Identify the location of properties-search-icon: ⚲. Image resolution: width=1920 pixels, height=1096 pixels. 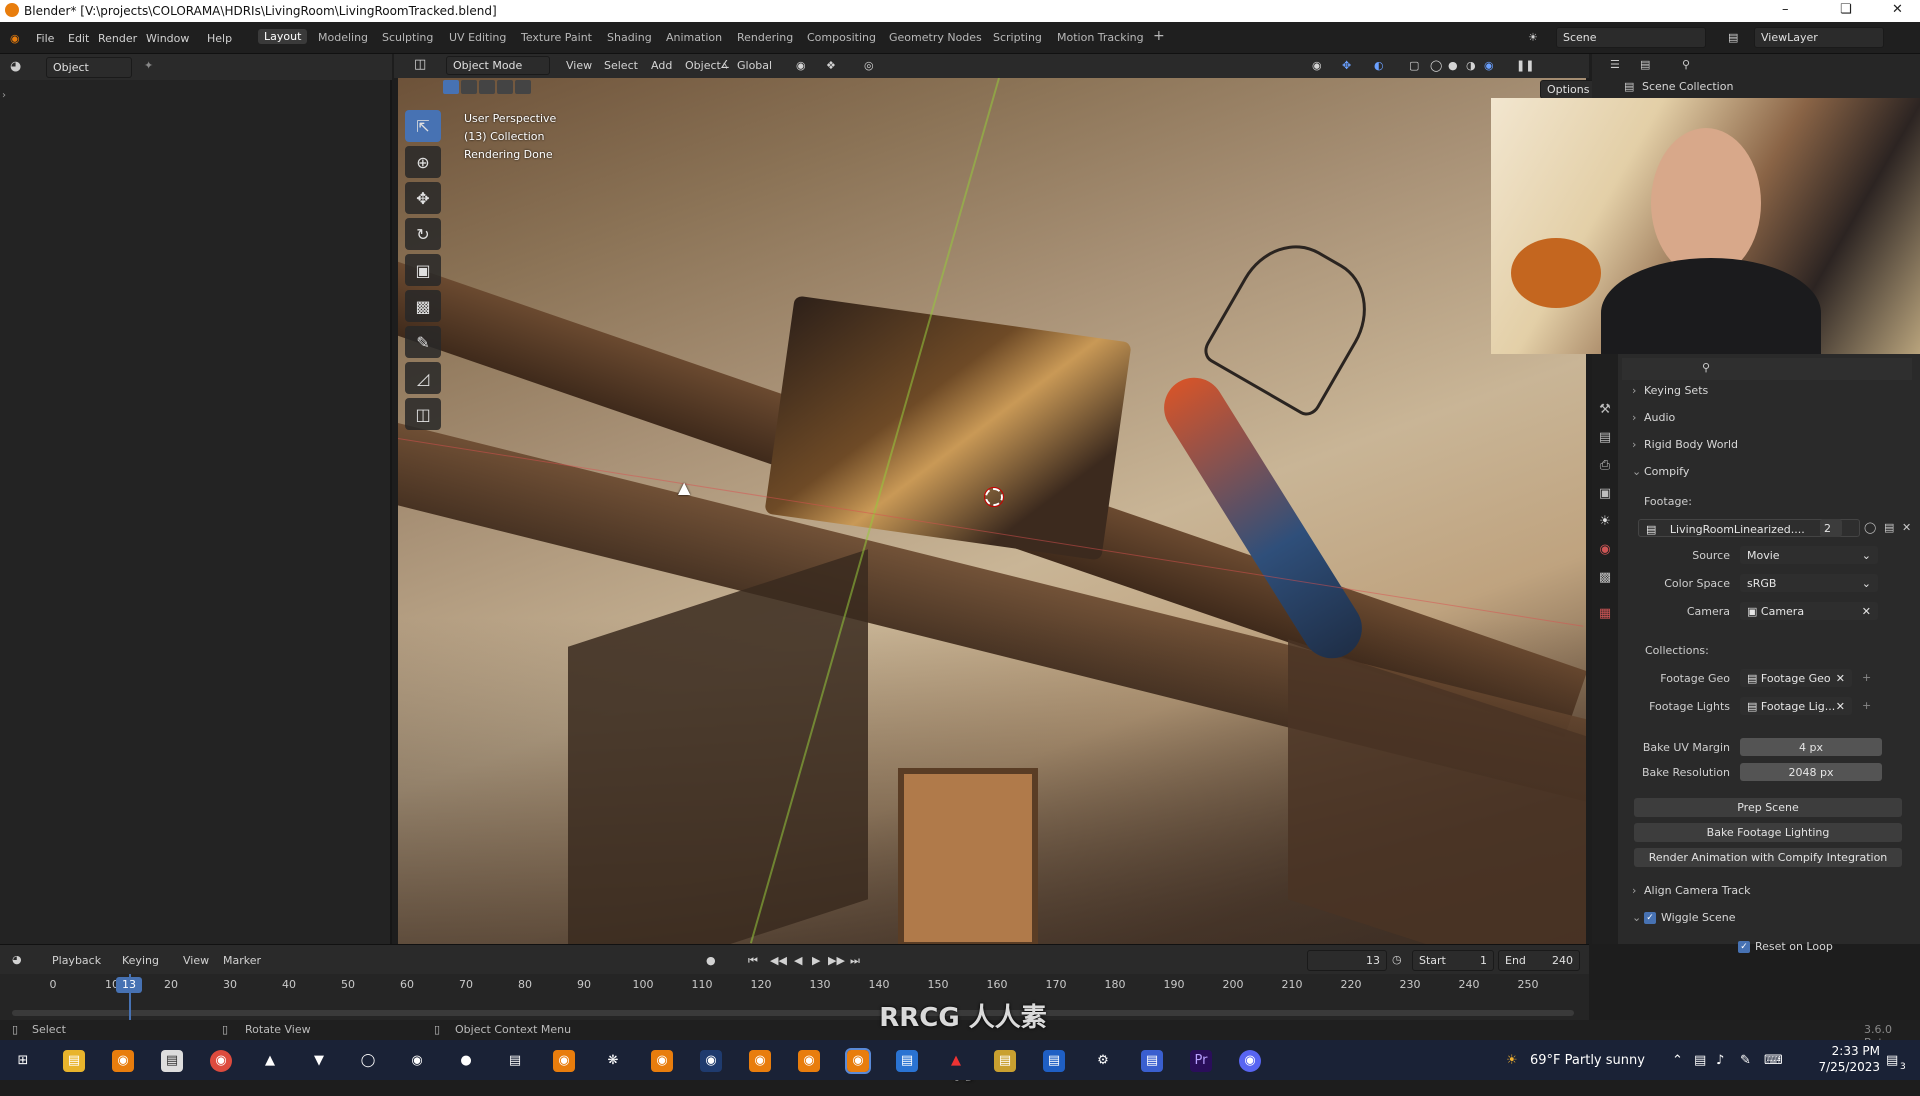
(1706, 367).